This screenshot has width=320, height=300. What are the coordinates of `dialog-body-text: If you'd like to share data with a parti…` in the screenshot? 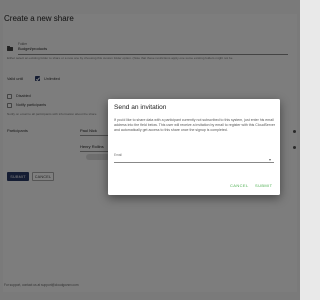 It's located at (194, 125).